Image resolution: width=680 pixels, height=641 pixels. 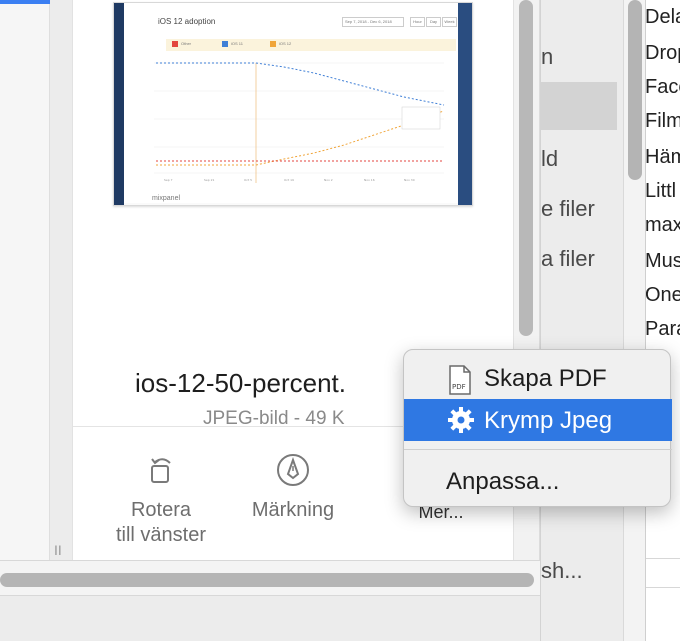 What do you see at coordinates (568, 259) in the screenshot?
I see `sidebar-item-4: a filer` at bounding box center [568, 259].